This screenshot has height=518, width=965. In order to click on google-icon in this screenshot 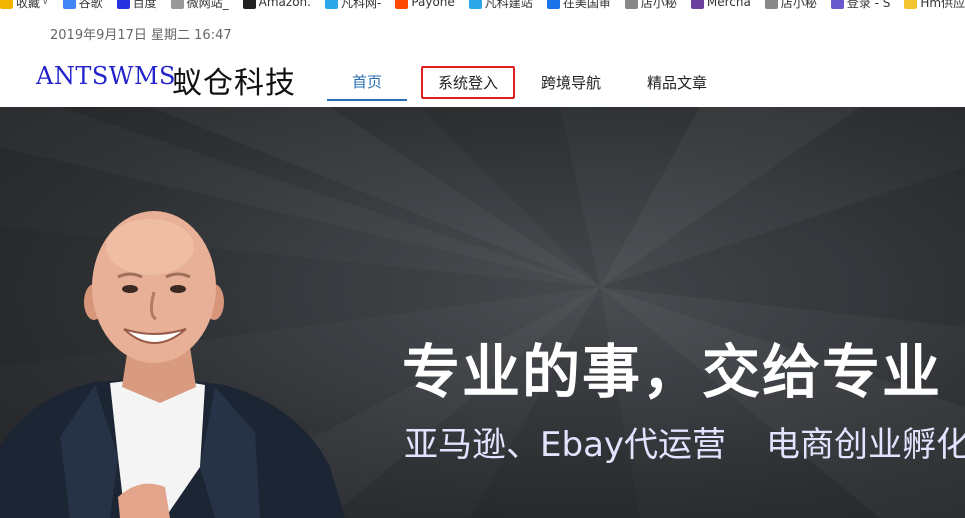, I will do `click(69, 4)`.